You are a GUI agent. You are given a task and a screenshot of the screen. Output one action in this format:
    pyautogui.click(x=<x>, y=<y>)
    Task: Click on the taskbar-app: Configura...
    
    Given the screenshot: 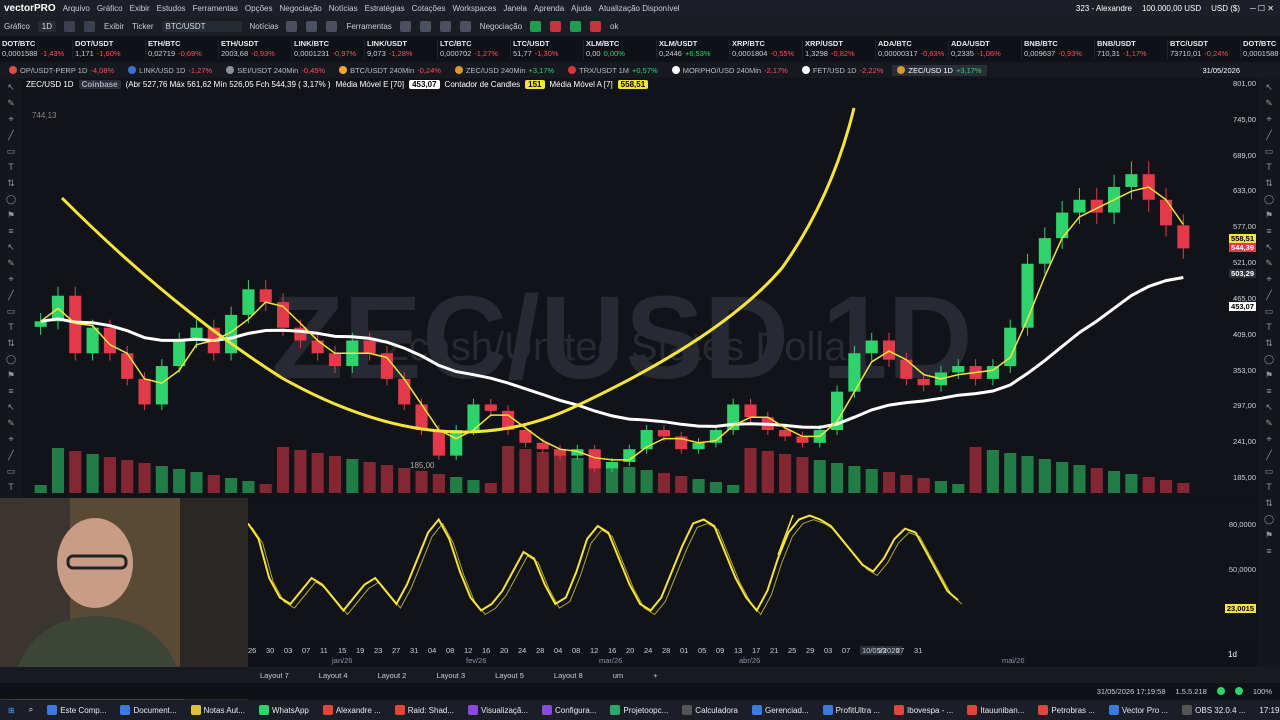 What is the action you would take?
    pyautogui.click(x=569, y=710)
    